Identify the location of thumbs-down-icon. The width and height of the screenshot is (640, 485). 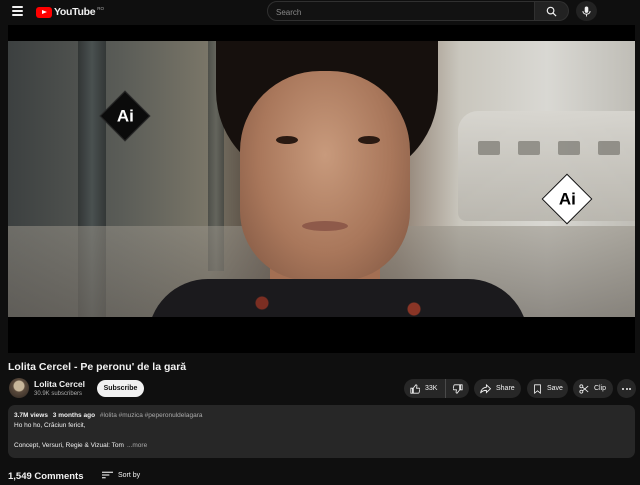
(457, 388).